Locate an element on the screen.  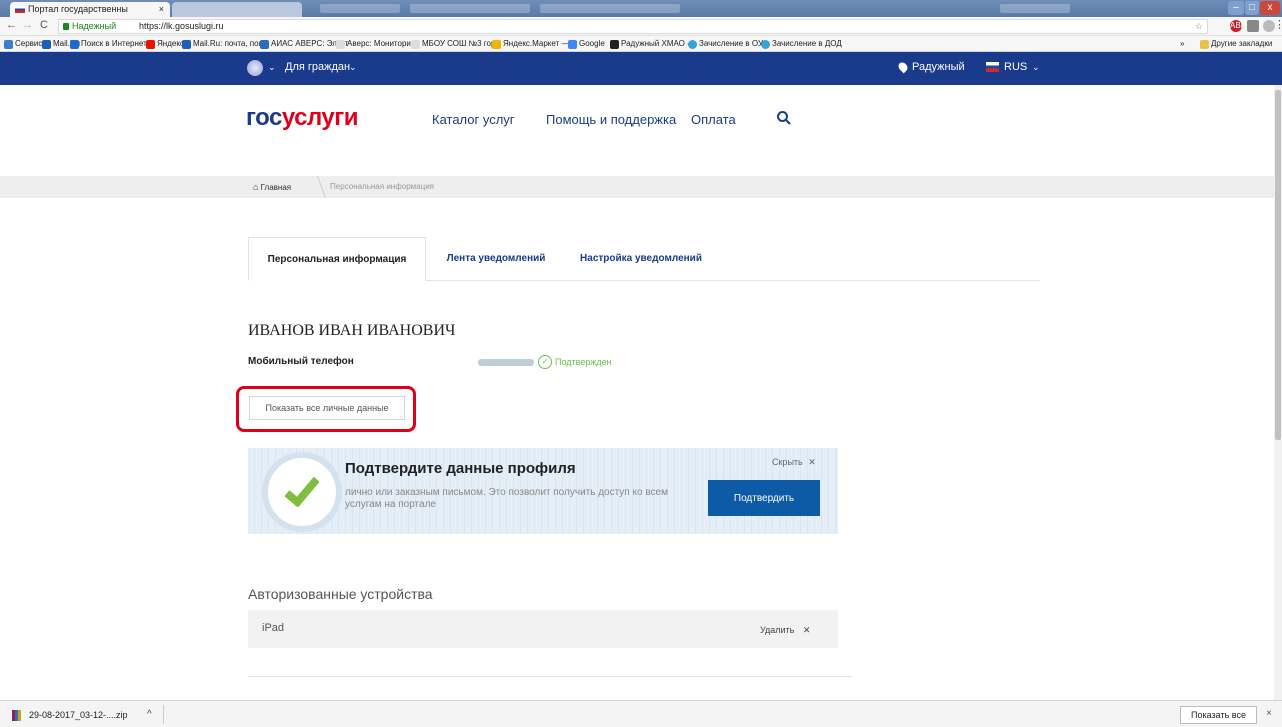
secure-label: Надежный is located at coordinates (94, 26).